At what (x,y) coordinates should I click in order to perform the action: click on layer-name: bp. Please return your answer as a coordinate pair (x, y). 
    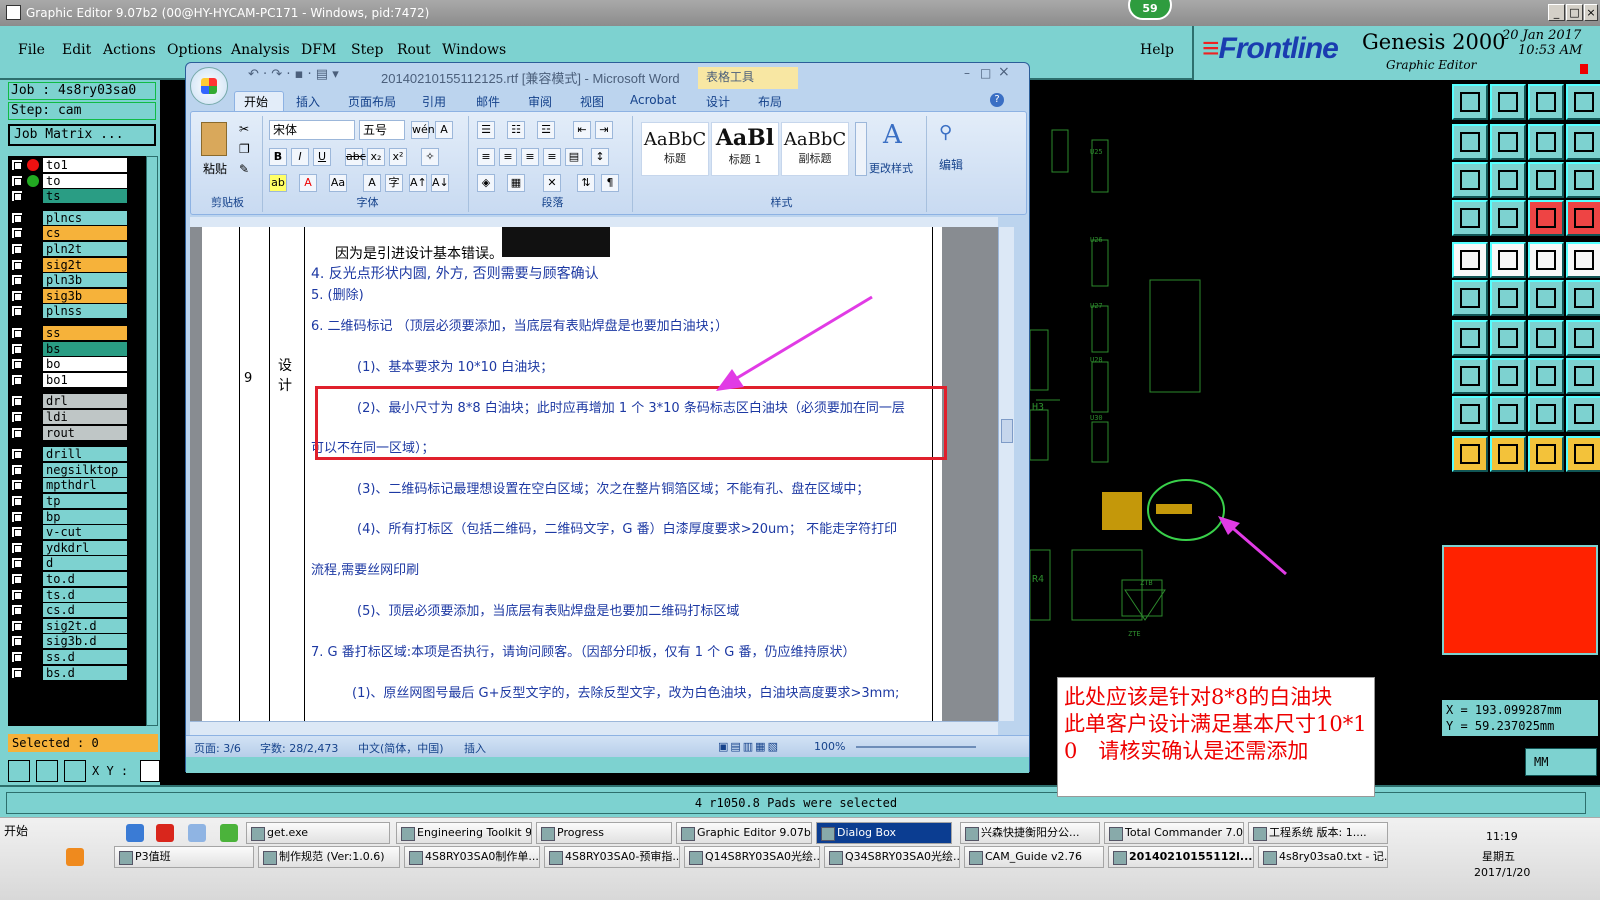
    Looking at the image, I should click on (85, 516).